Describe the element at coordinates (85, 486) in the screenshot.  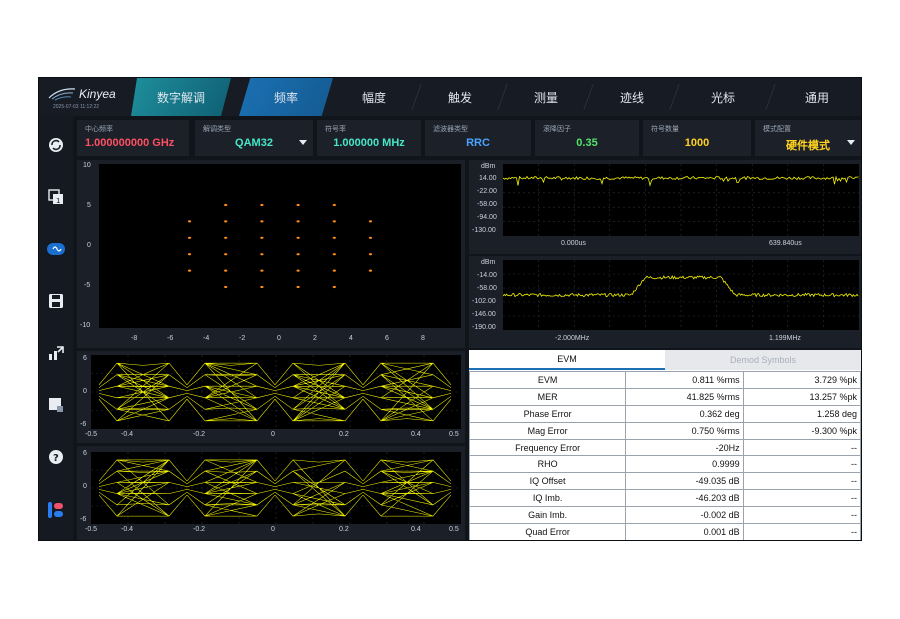
I see `y-tick: 0` at that location.